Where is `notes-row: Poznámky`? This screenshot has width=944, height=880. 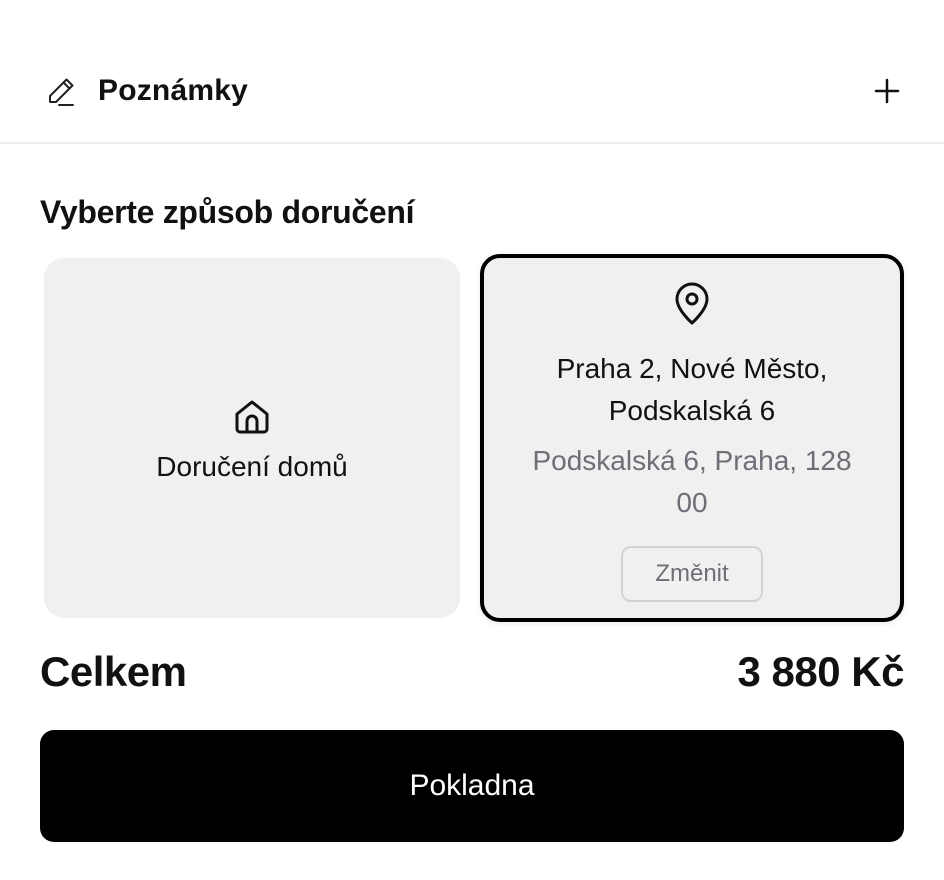 notes-row: Poznámky is located at coordinates (472, 92).